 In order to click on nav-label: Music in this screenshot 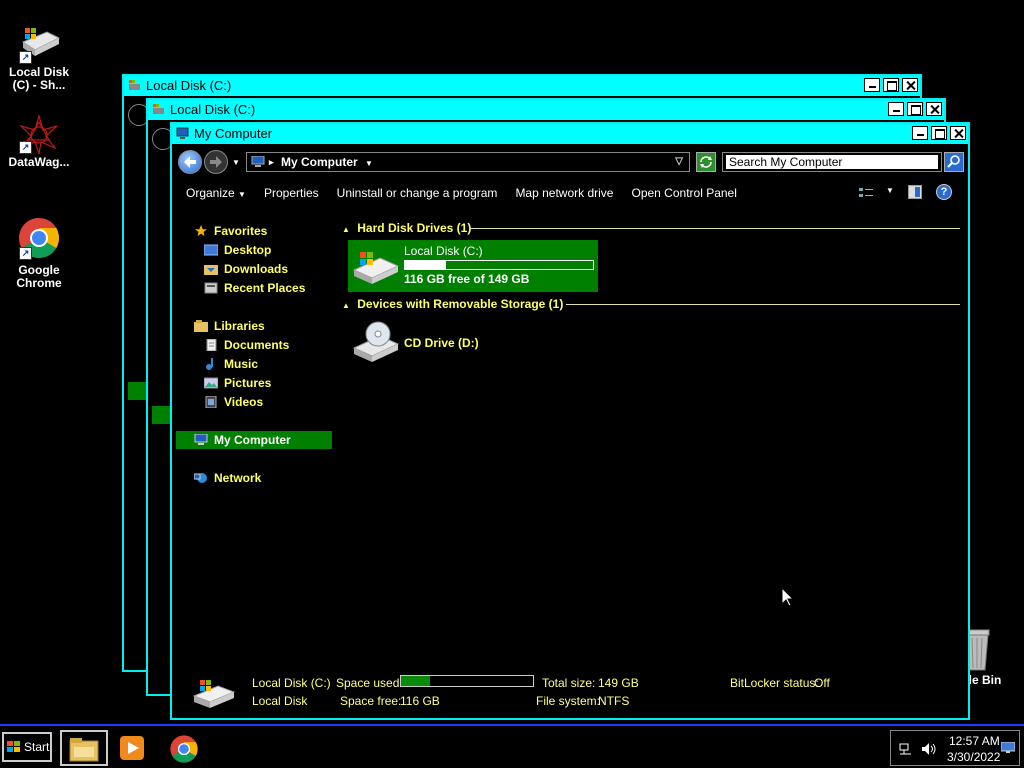, I will do `click(241, 364)`.